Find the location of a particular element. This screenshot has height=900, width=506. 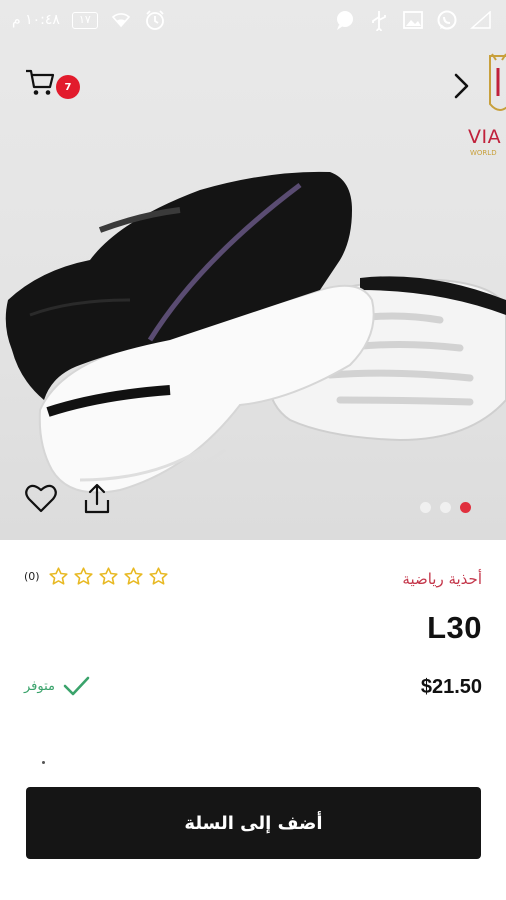

add-to-cart-button: أضف إلى السلة is located at coordinates (253, 823).